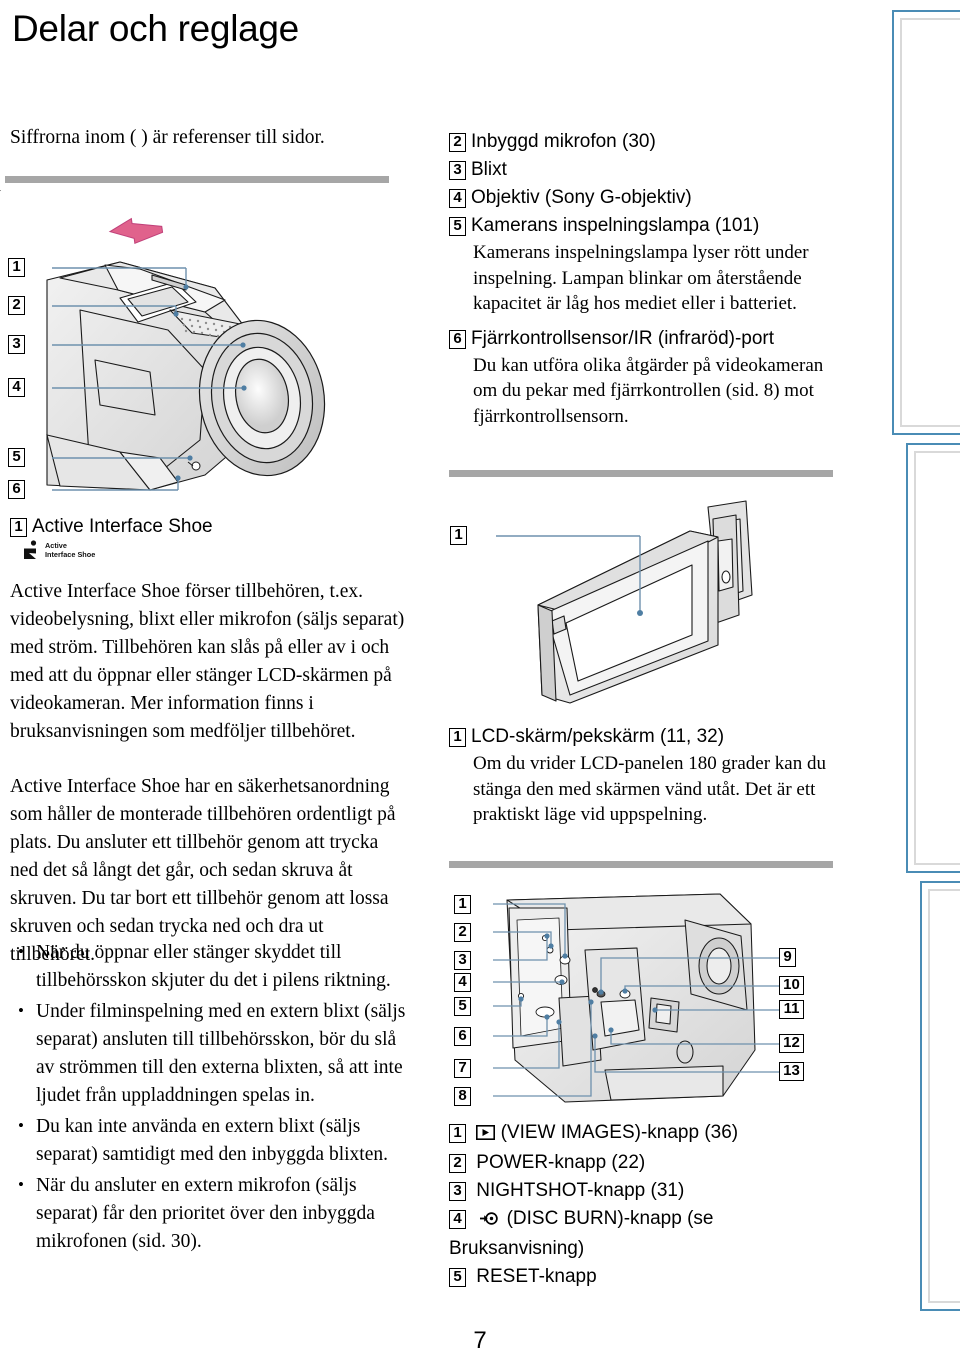 This screenshot has height=1363, width=960. I want to click on shoe-section-heading-wrap: 1 Active Interface Shoe, so click(210, 527).